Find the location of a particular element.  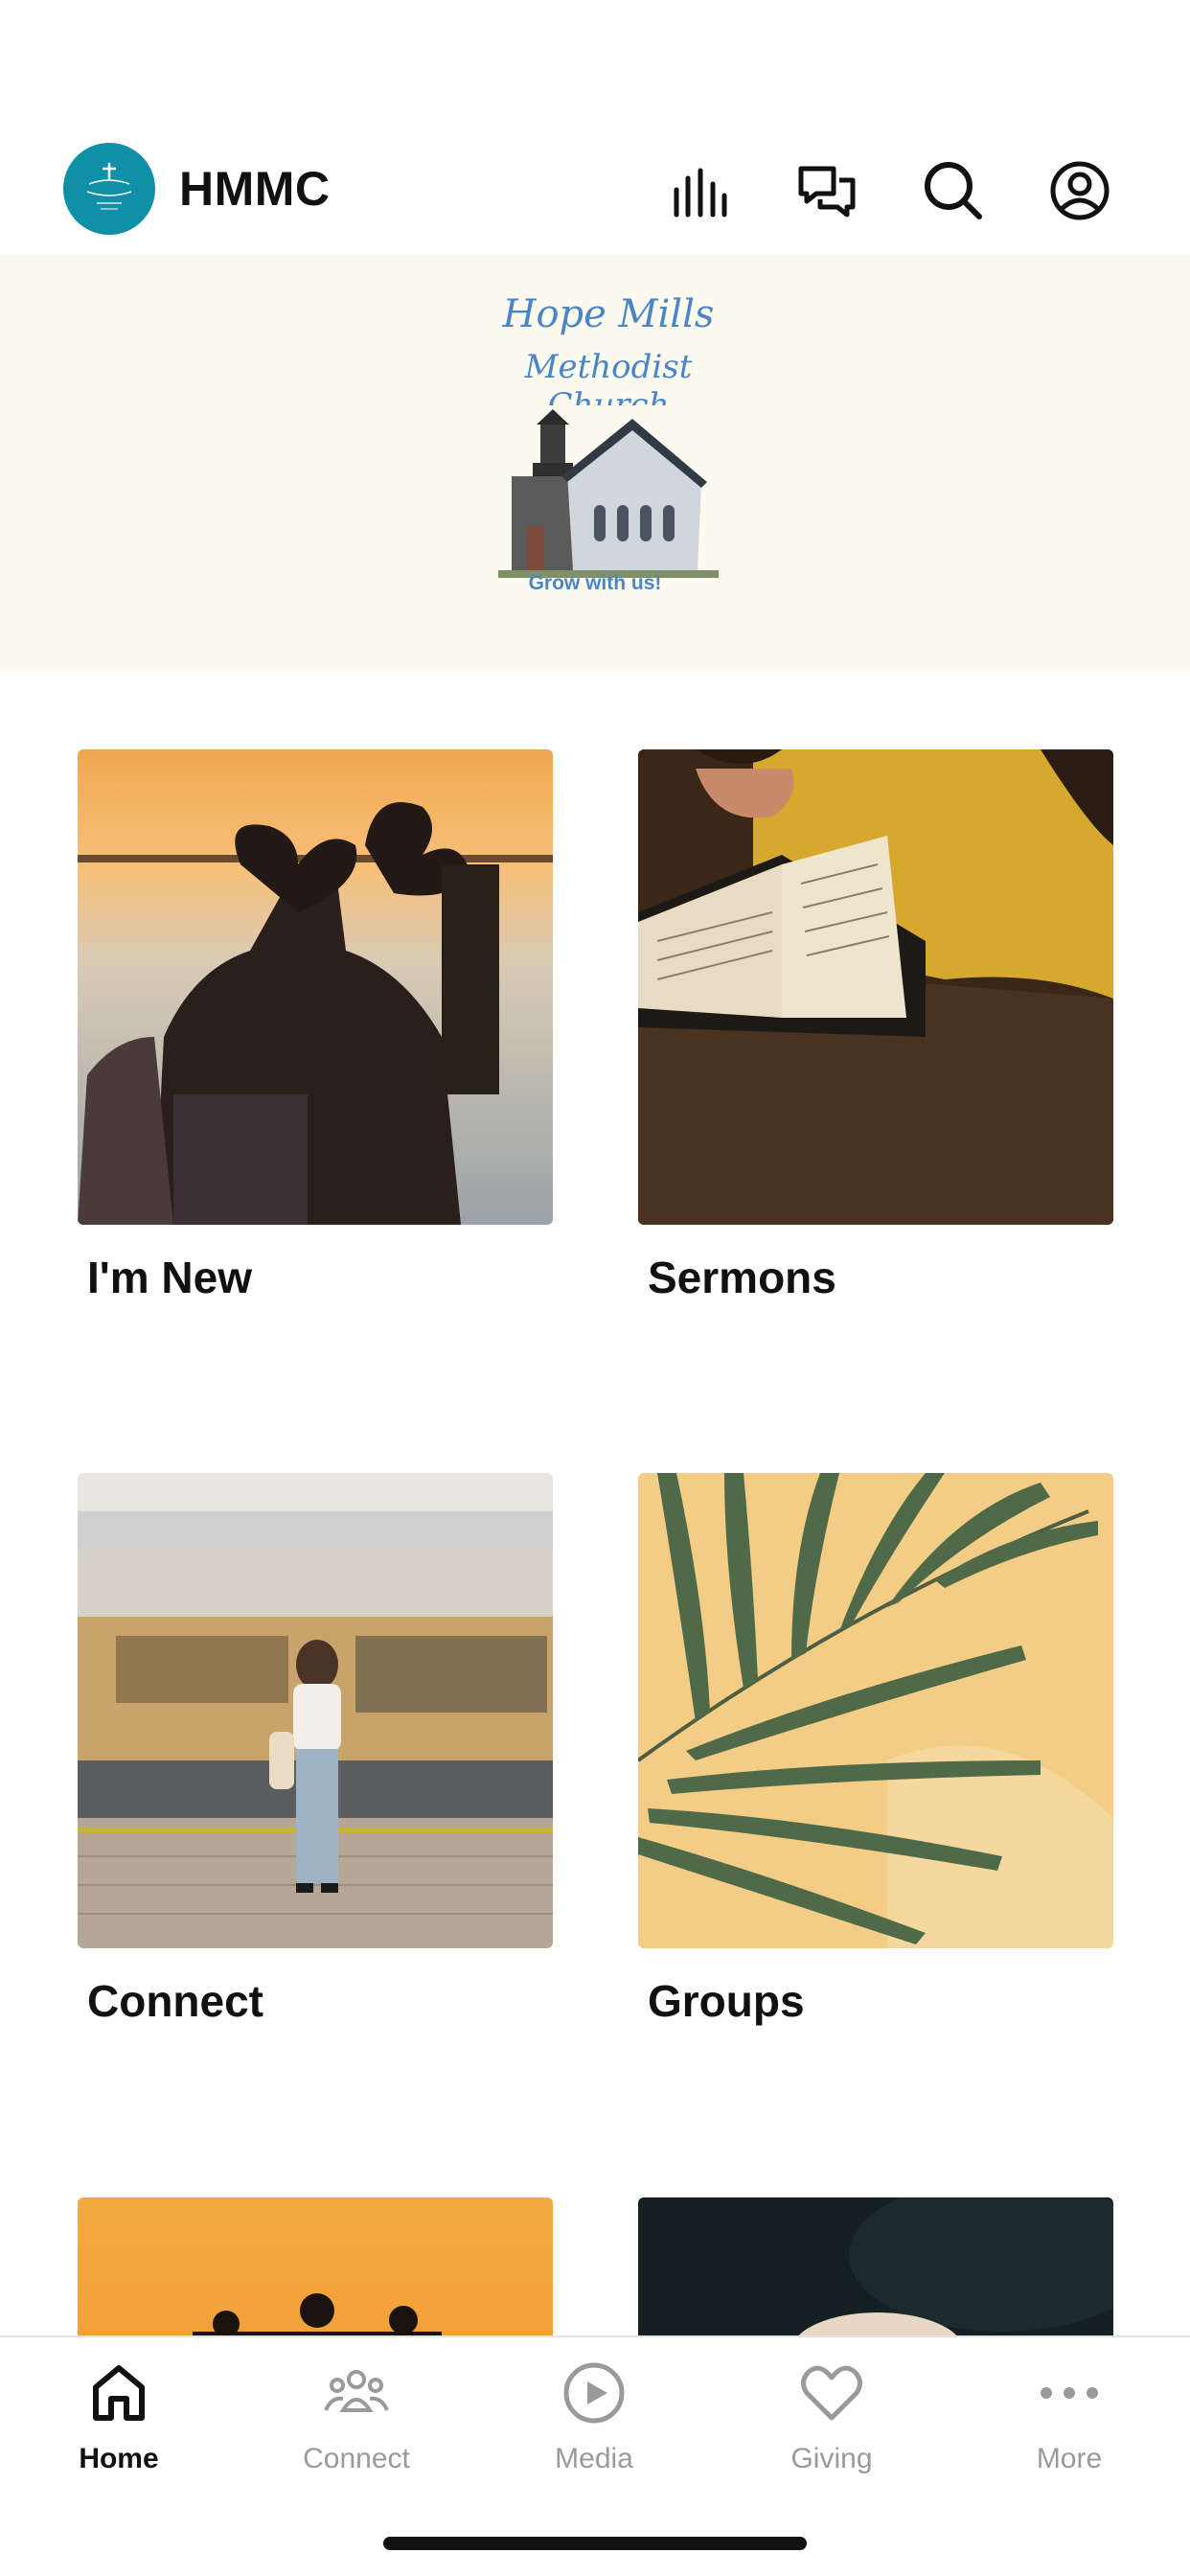

church-logo-mark-icon is located at coordinates (109, 186).